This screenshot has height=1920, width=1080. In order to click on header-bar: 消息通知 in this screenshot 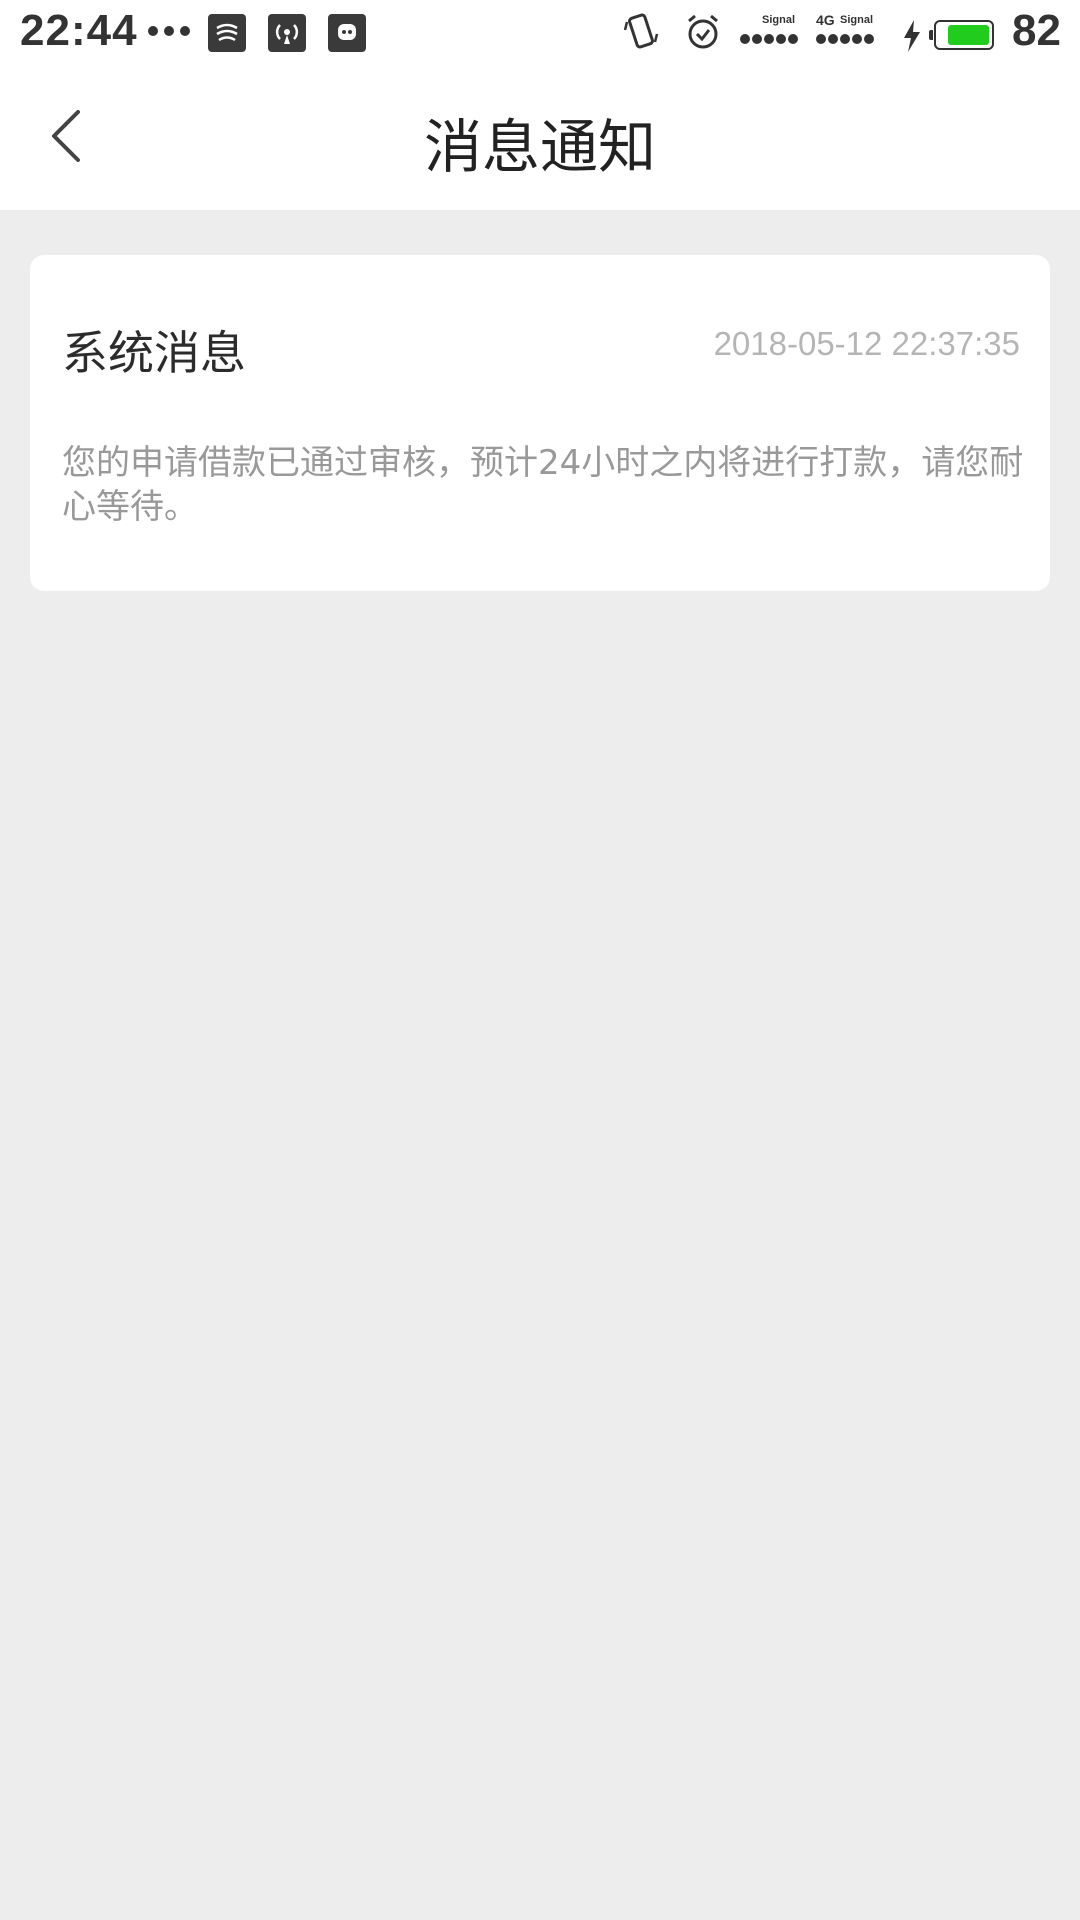, I will do `click(540, 137)`.